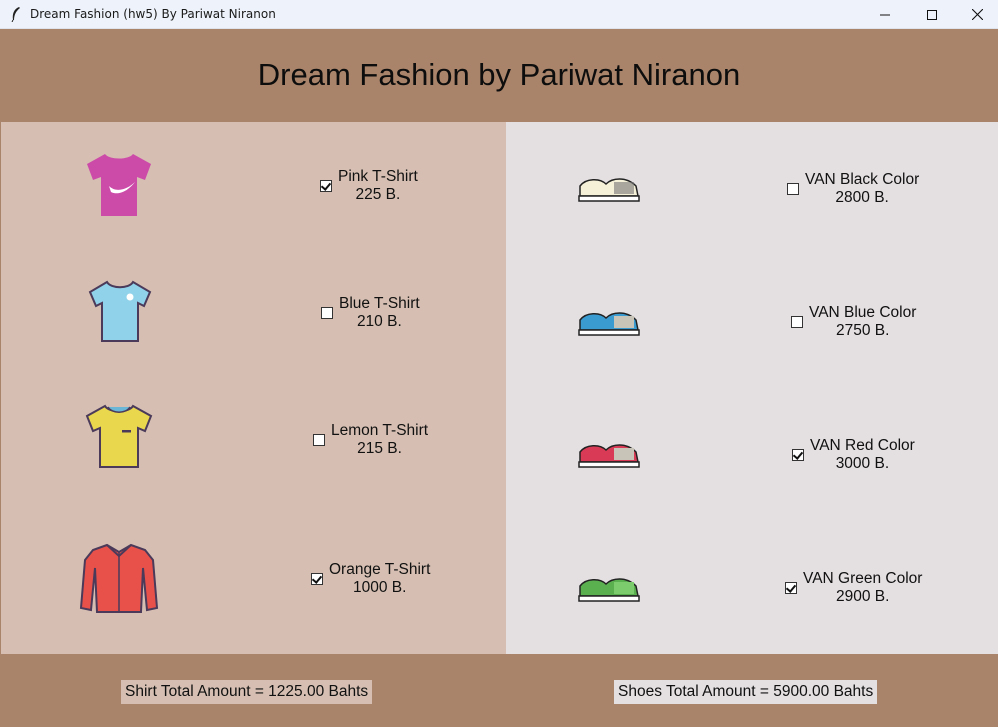 Image resolution: width=998 pixels, height=727 pixels. Describe the element at coordinates (609, 590) in the screenshot. I see `van-green-shoe-icon` at that location.